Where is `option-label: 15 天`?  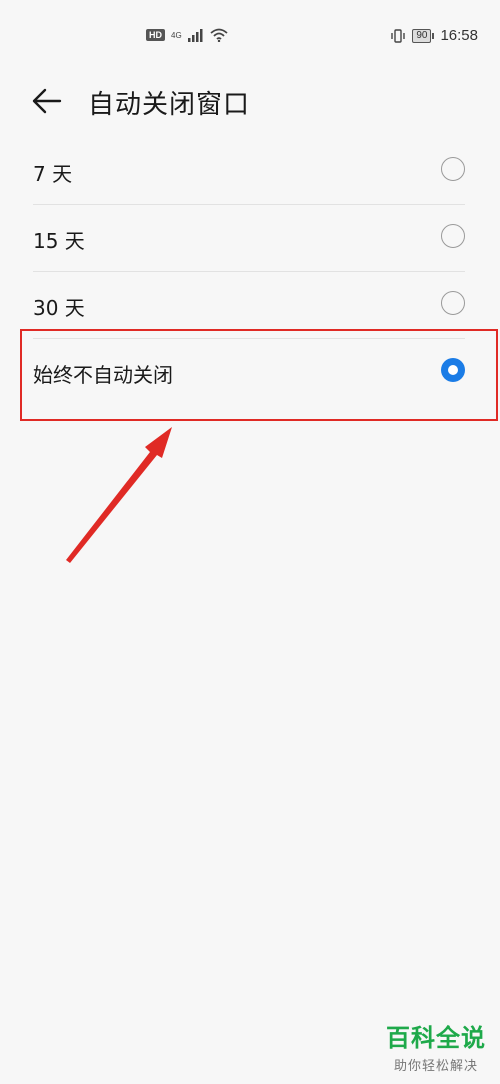 option-label: 15 天 is located at coordinates (59, 241).